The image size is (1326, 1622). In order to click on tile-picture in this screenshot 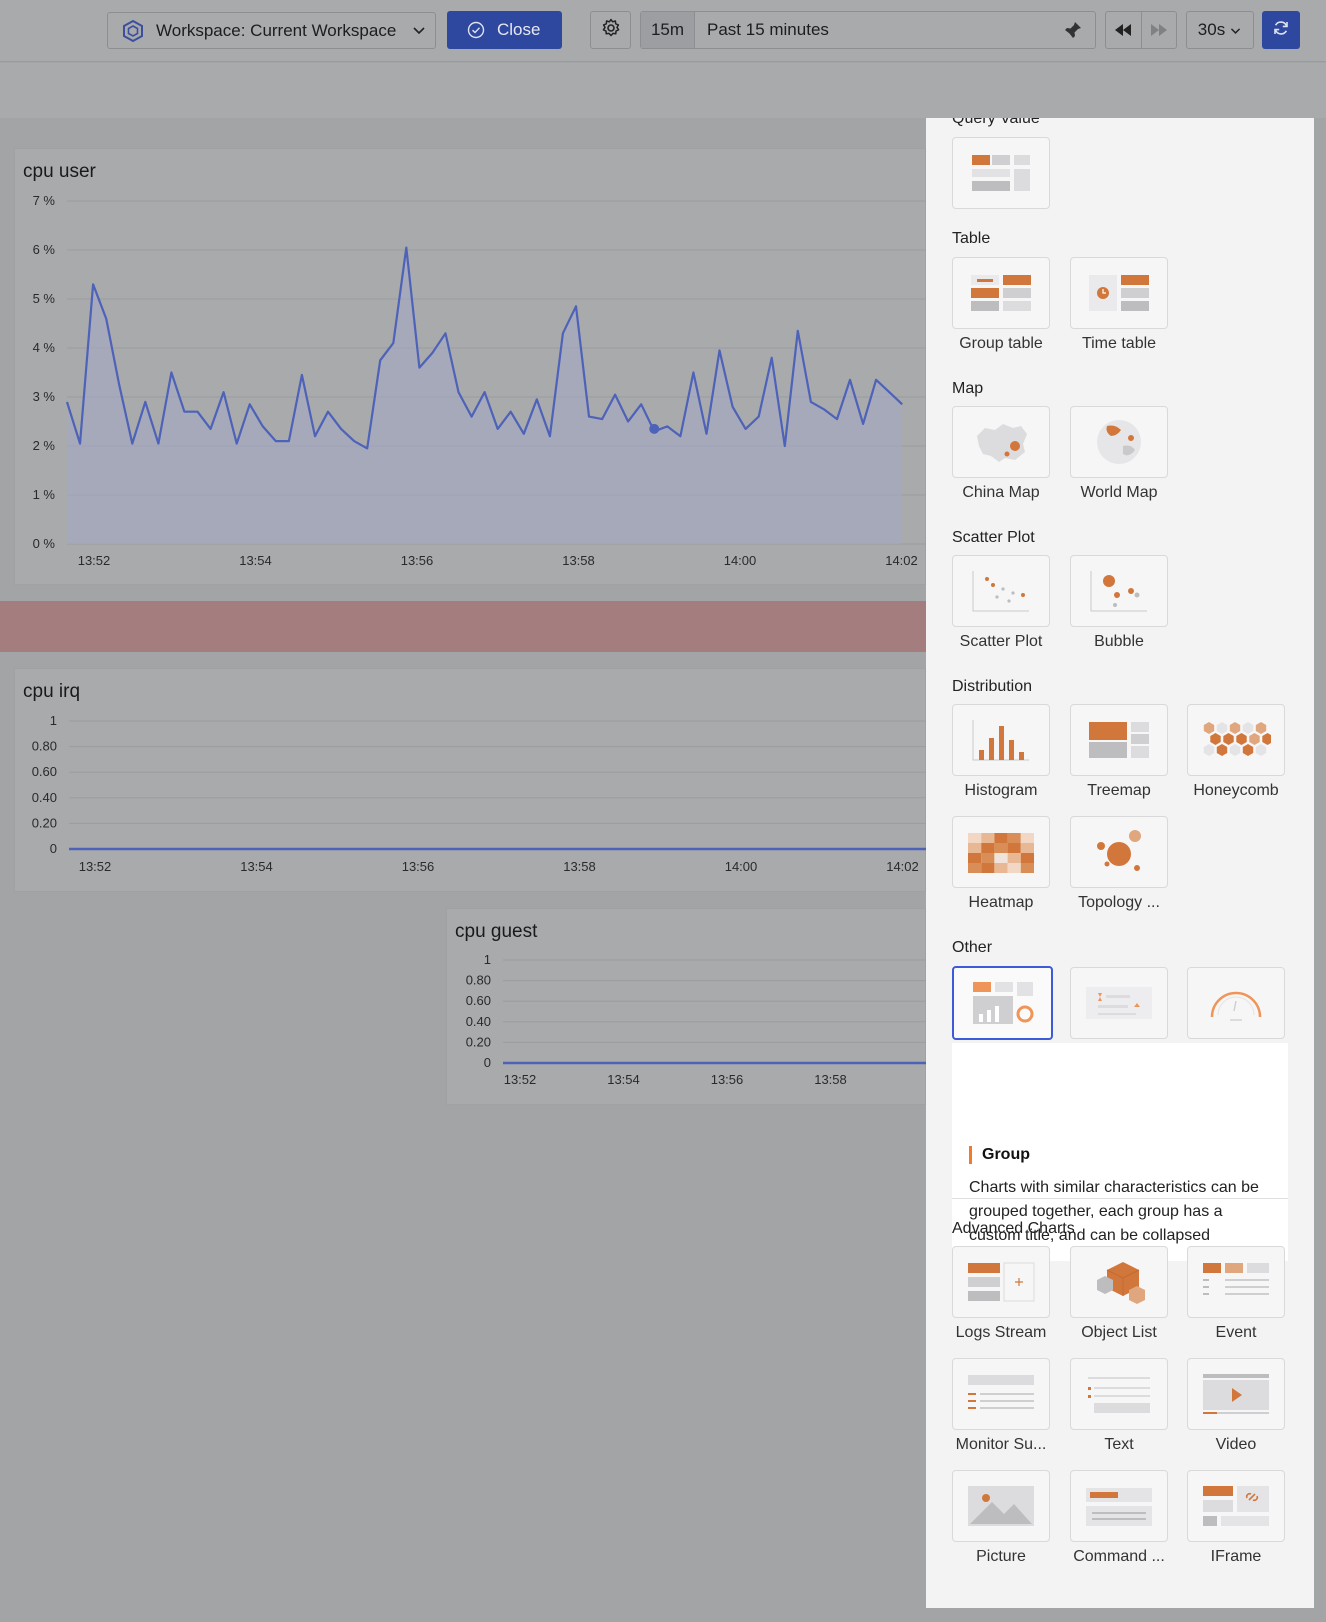, I will do `click(1001, 1506)`.